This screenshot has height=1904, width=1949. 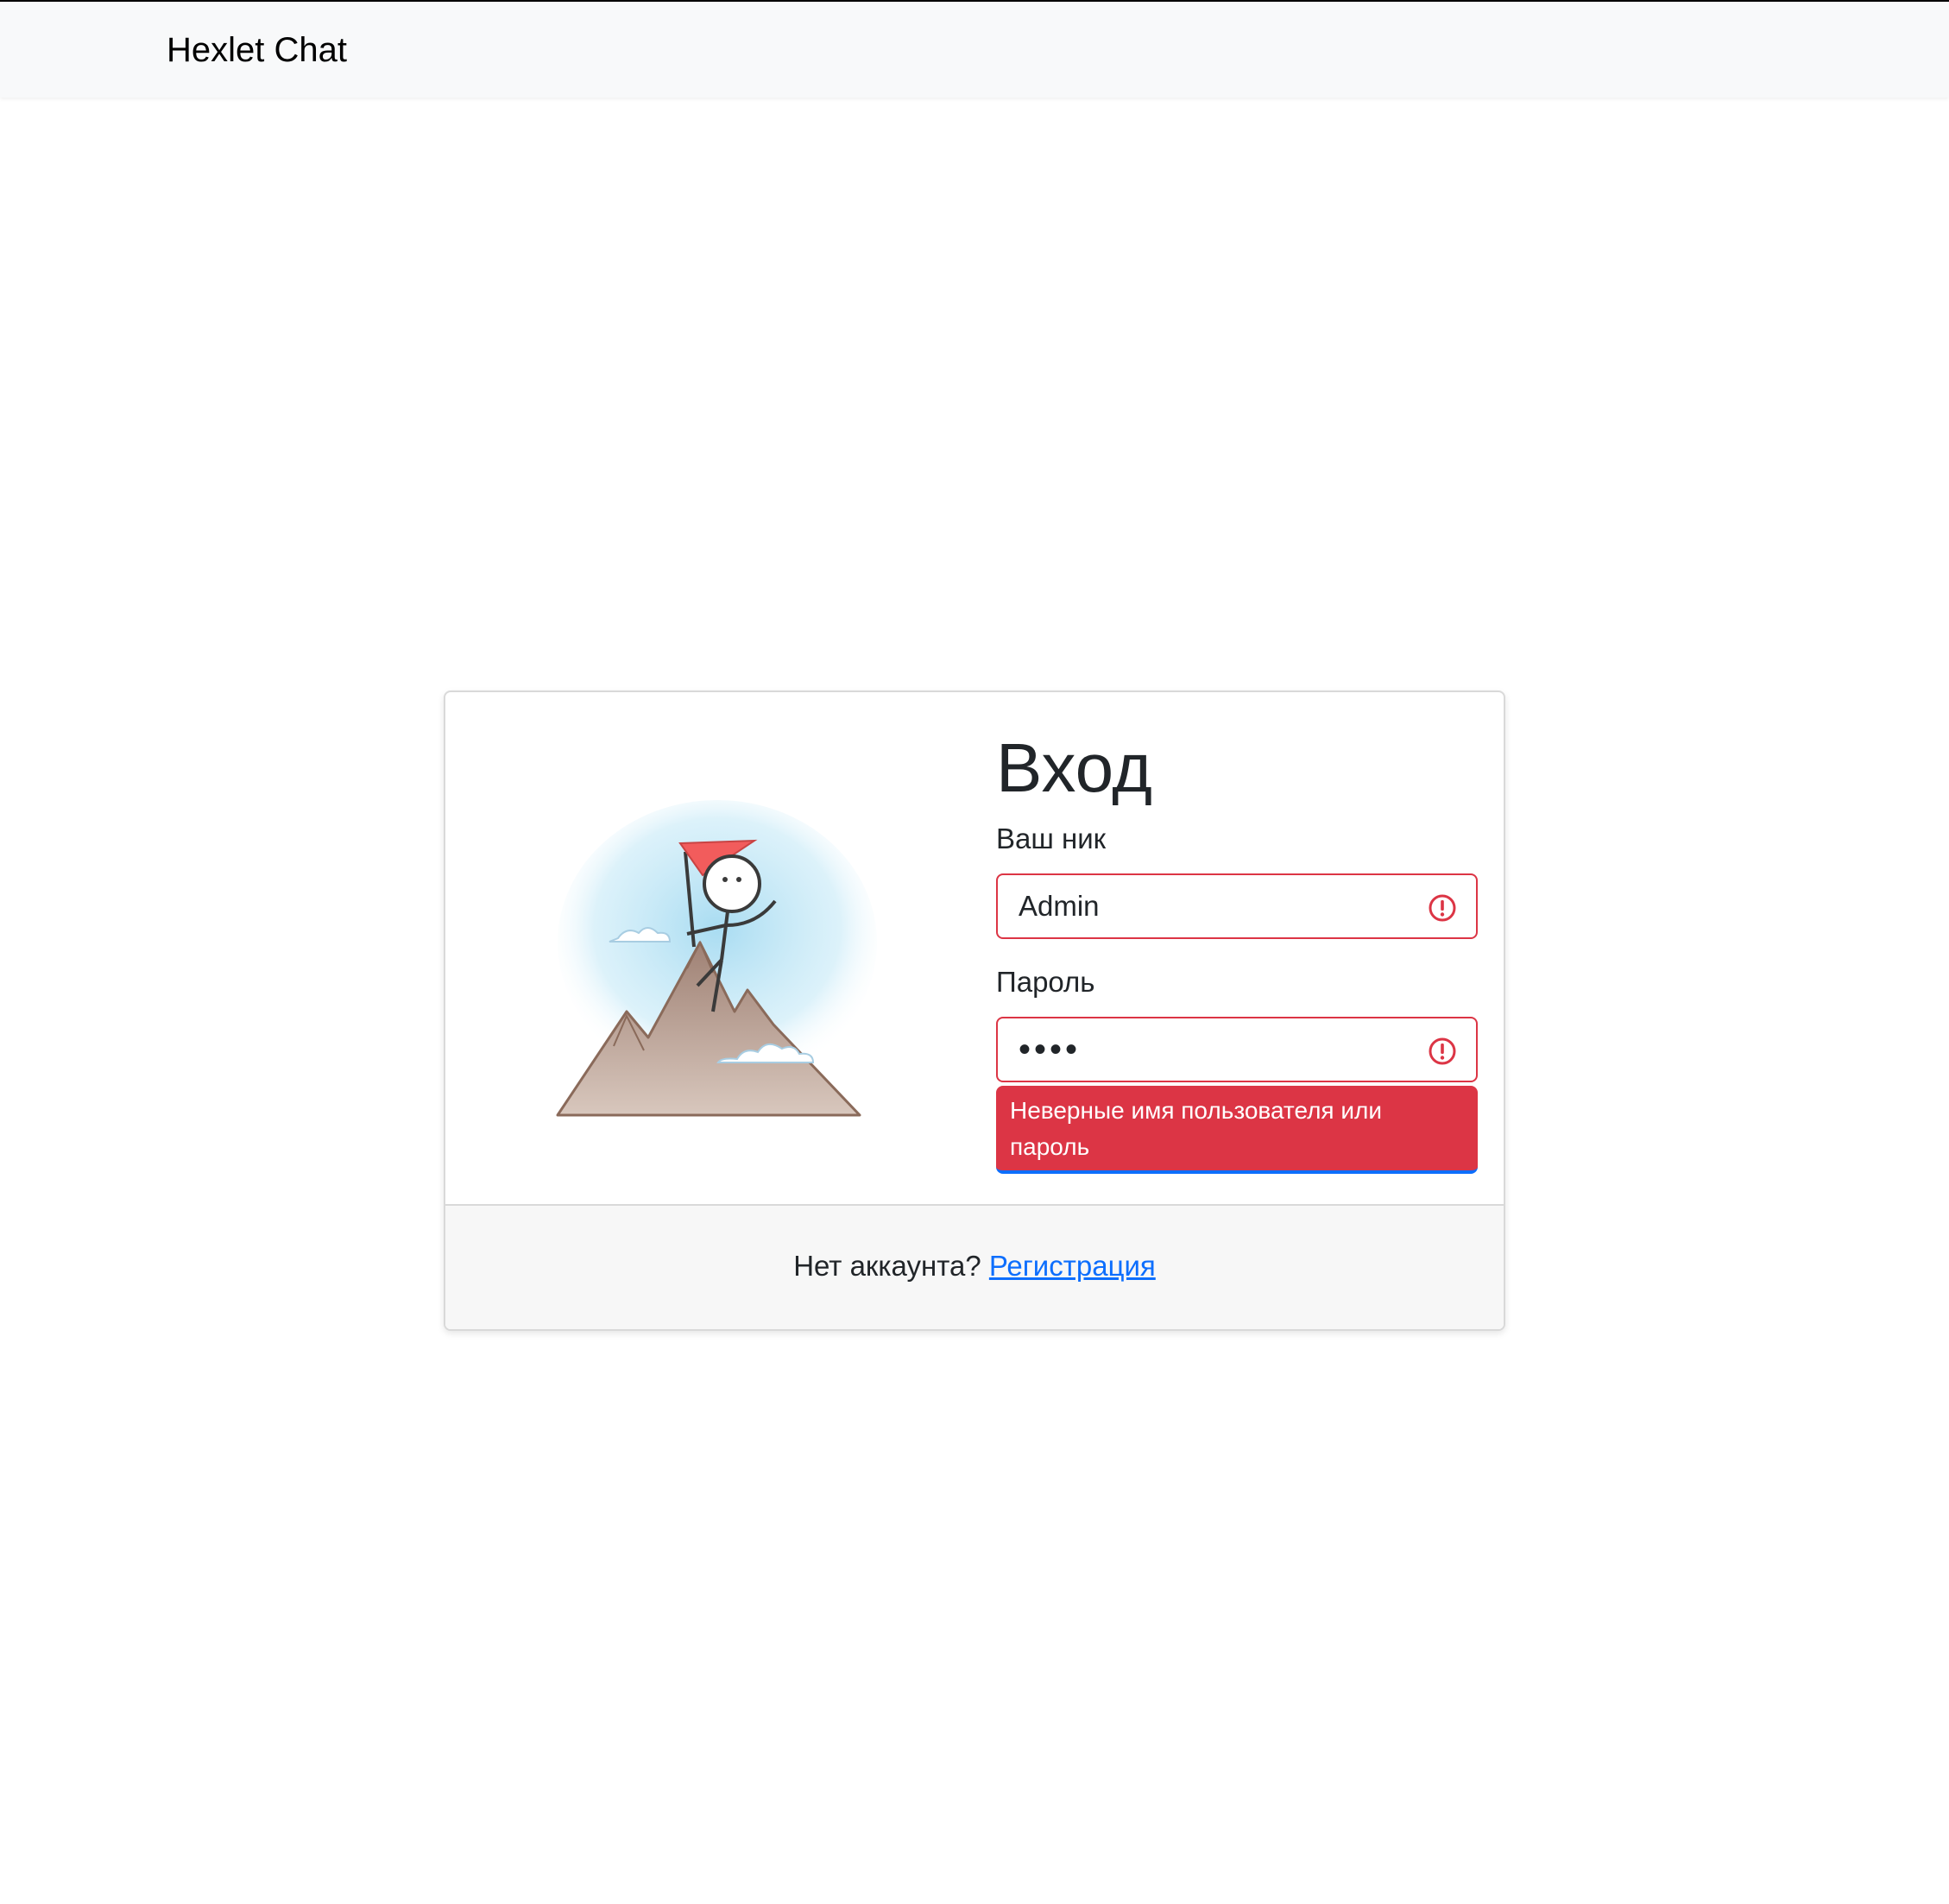 What do you see at coordinates (974, 49) in the screenshot?
I see `navbar: Hexlet Chat` at bounding box center [974, 49].